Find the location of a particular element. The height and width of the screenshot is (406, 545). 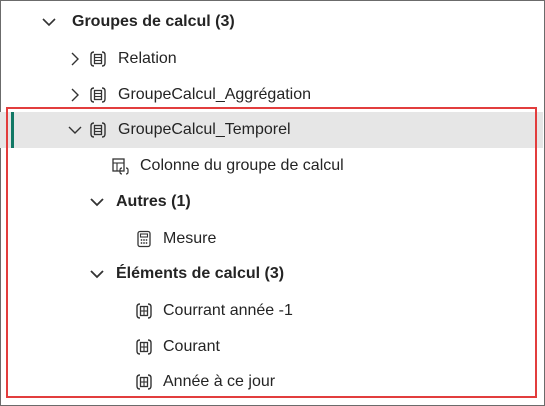

tree-node-label: GroupeCalcul_Aggrégation is located at coordinates (215, 94).